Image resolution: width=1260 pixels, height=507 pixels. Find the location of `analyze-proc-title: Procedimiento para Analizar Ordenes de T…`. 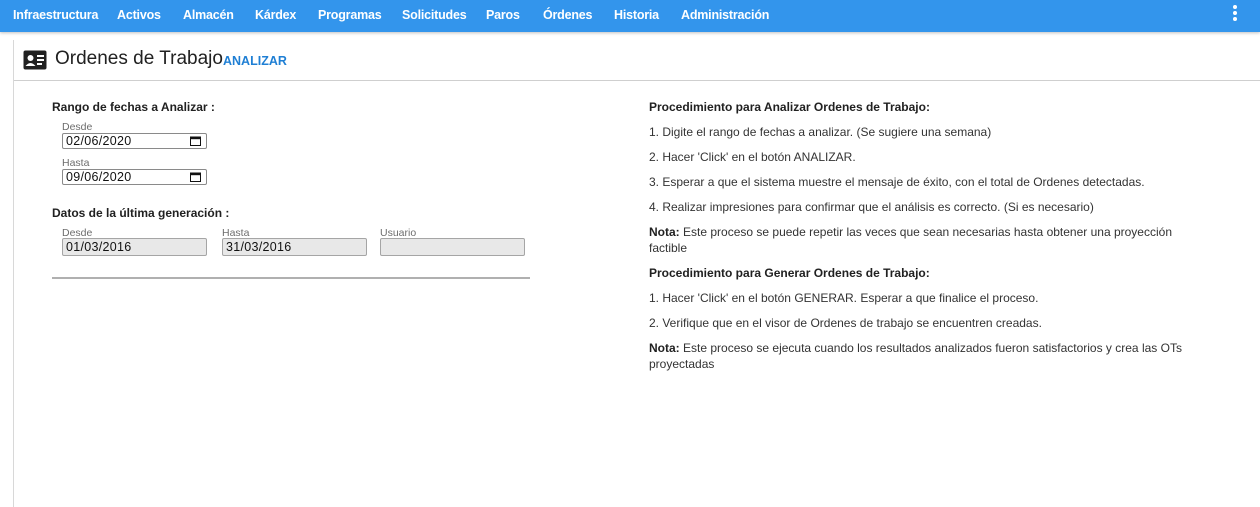

analyze-proc-title: Procedimiento para Analizar Ordenes de T… is located at coordinates (789, 107).